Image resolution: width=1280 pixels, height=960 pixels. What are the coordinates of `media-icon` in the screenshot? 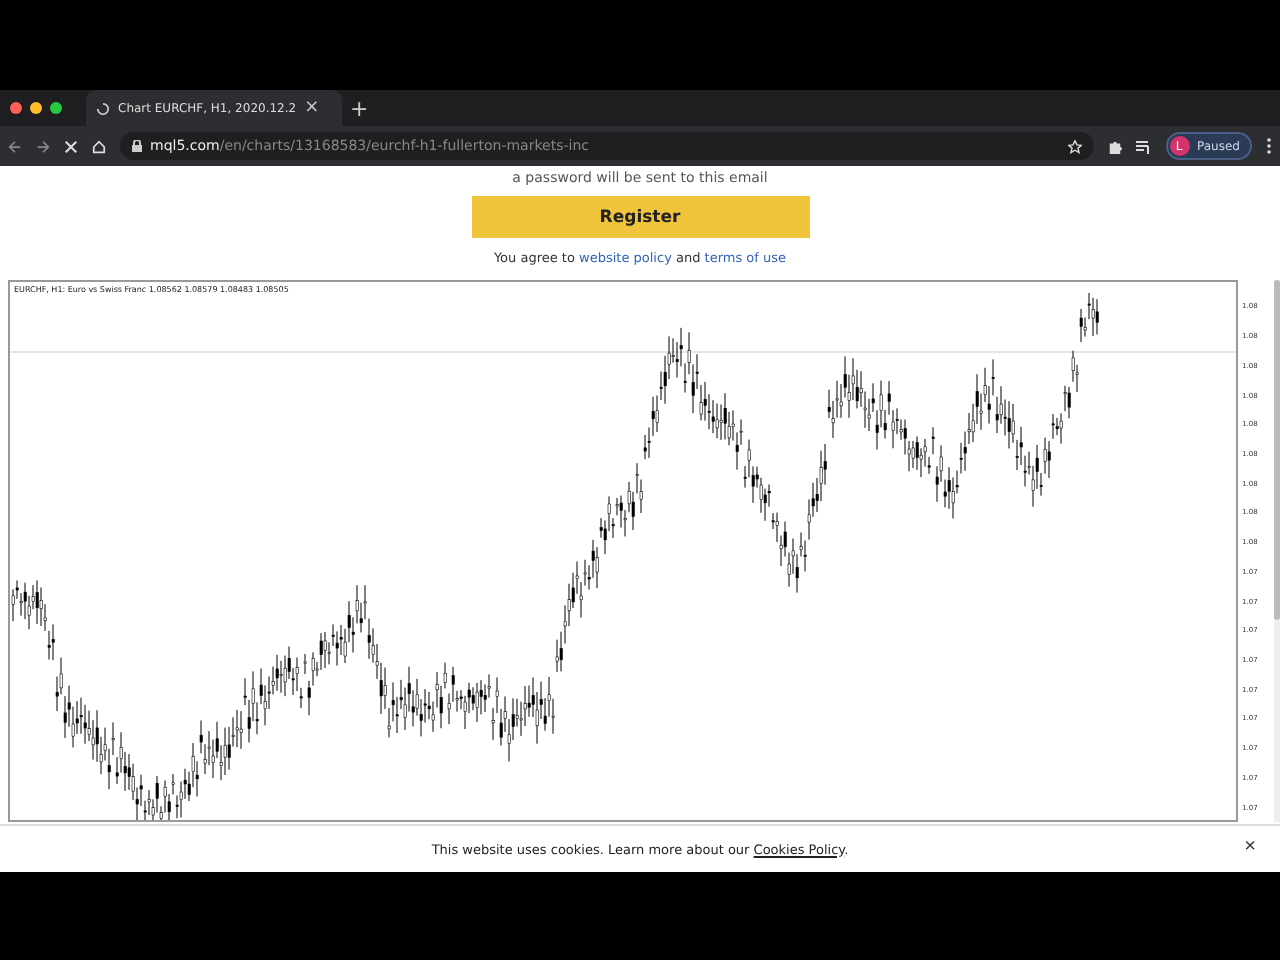 It's located at (1143, 146).